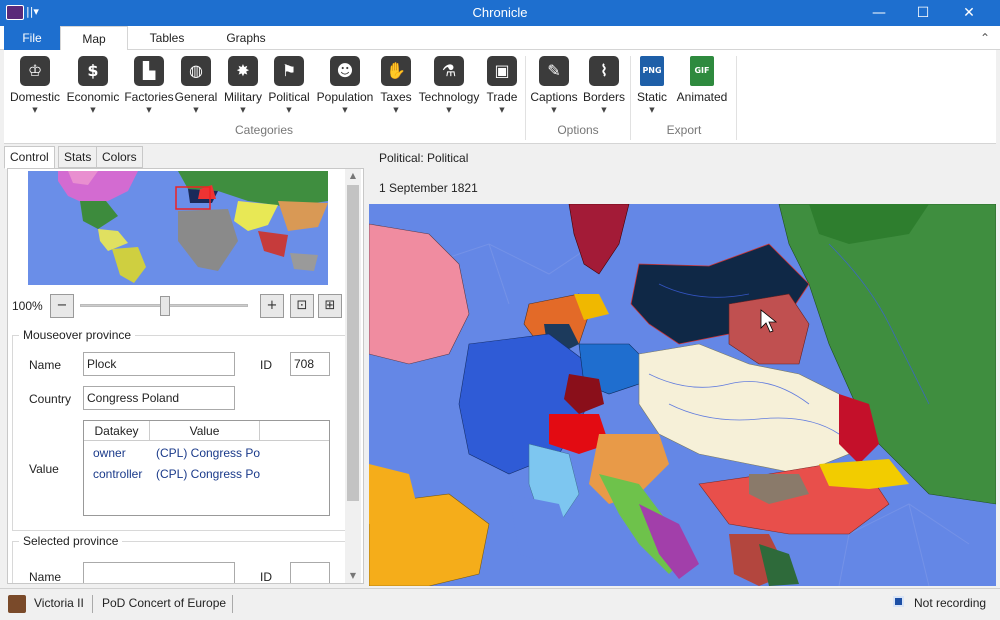 The height and width of the screenshot is (620, 1000). What do you see at coordinates (289, 89) in the screenshot?
I see `category-political-button: ⚑ Political ▼` at bounding box center [289, 89].